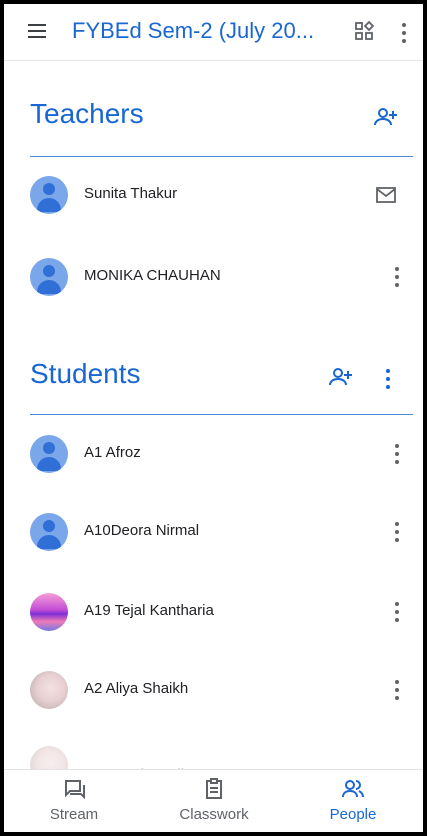  What do you see at coordinates (131, 193) in the screenshot?
I see `teacher-name: Sunita Thakur` at bounding box center [131, 193].